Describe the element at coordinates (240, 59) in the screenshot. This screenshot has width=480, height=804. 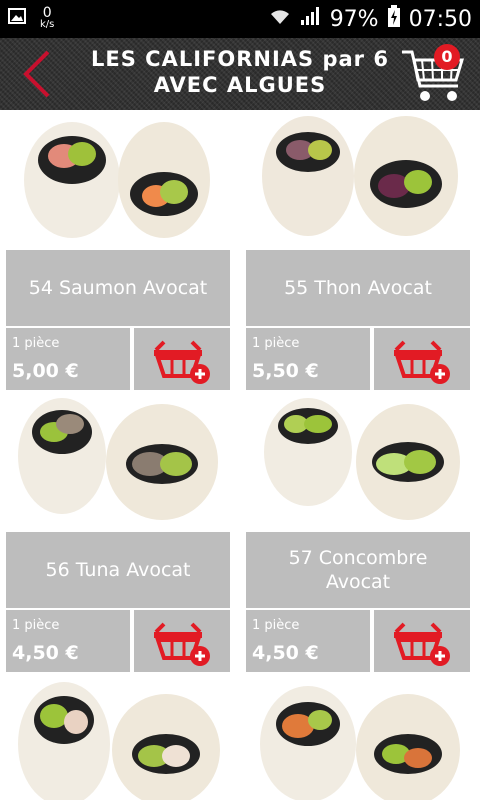
I see `page-title-line1: LES CALIFORNIAS par 6` at that location.